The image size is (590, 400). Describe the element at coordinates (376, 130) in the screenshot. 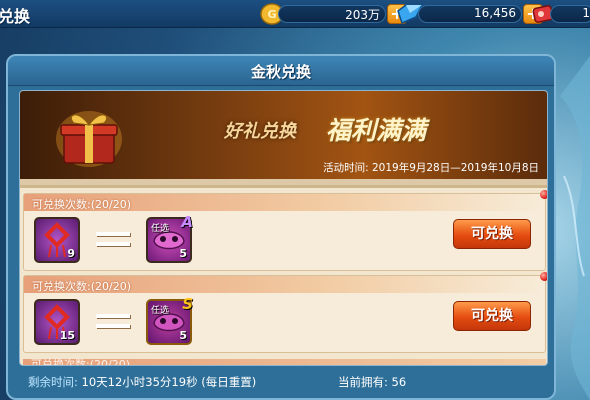

I see `banner-slogan-big: 福利满满` at that location.